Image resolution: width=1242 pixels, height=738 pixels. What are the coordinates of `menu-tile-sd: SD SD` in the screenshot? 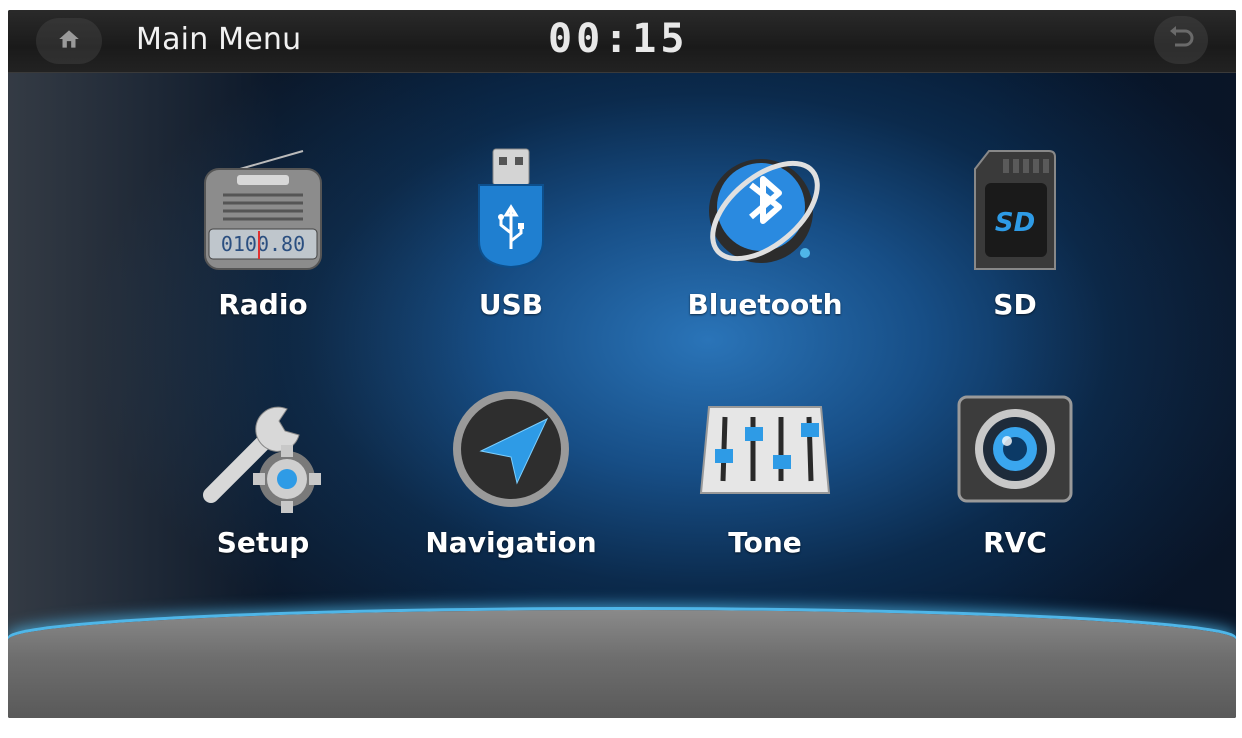 It's located at (1015, 240).